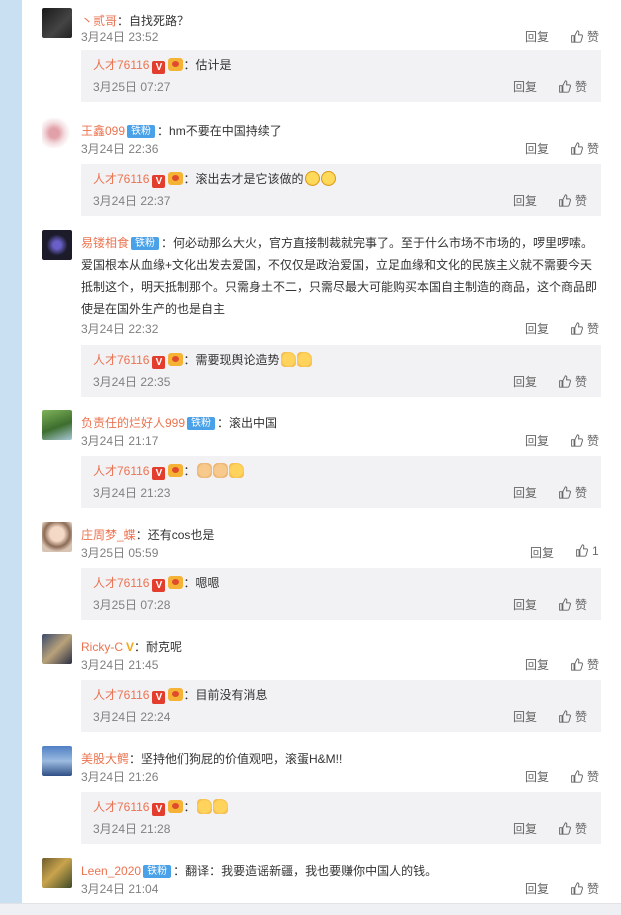 The image size is (621, 915). What do you see at coordinates (108, 535) in the screenshot?
I see `username: 庄周梦_蝶` at bounding box center [108, 535].